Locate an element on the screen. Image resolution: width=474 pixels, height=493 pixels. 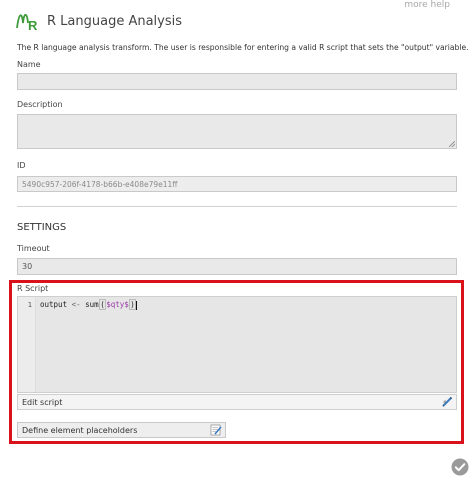
description-label: Description is located at coordinates (40, 104).